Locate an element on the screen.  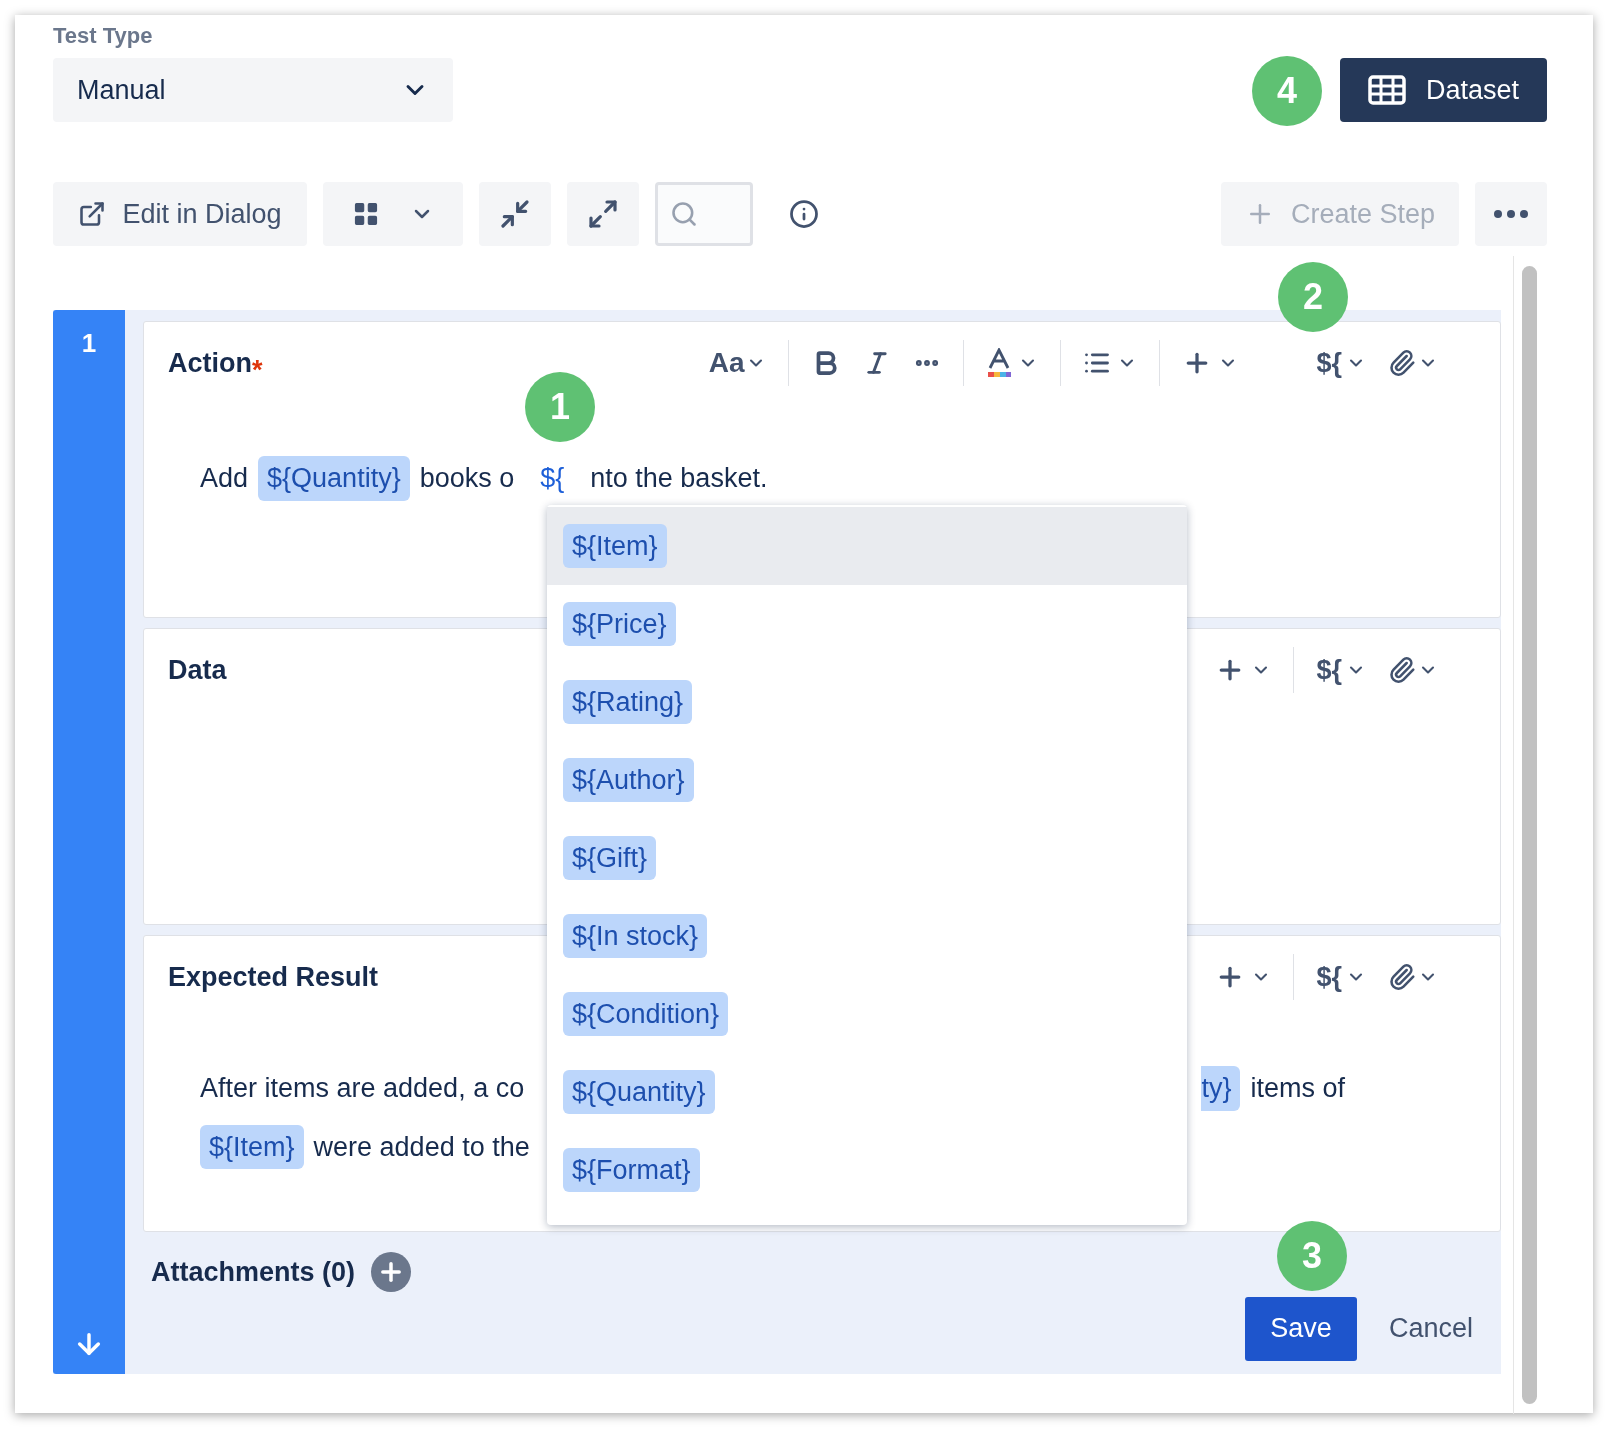
body-text: nto the basket. is located at coordinates (679, 478).